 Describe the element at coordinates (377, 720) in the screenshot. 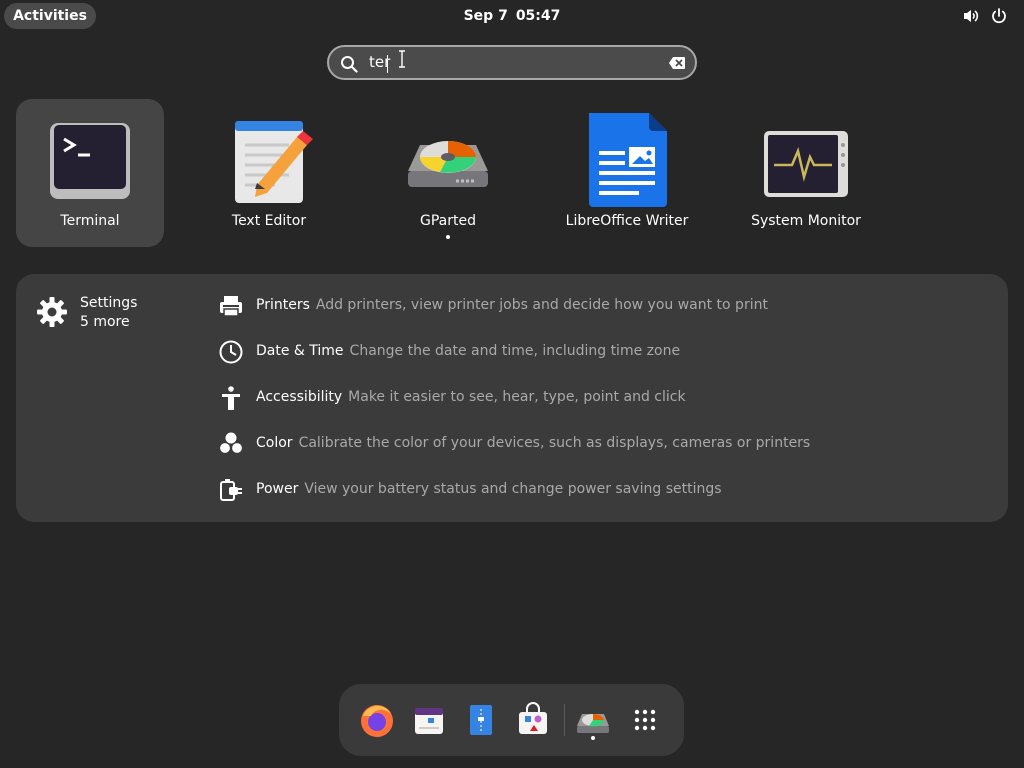

I see `firefox-icon` at that location.